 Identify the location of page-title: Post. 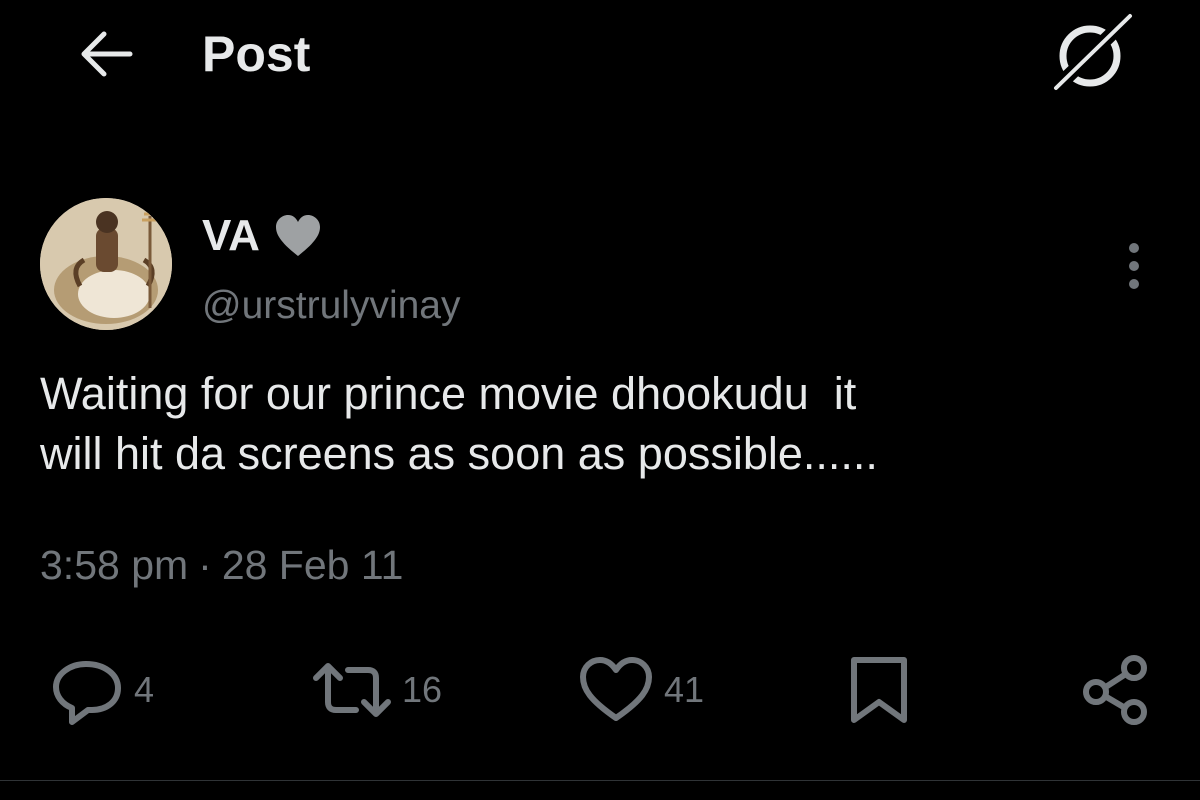
(256, 54).